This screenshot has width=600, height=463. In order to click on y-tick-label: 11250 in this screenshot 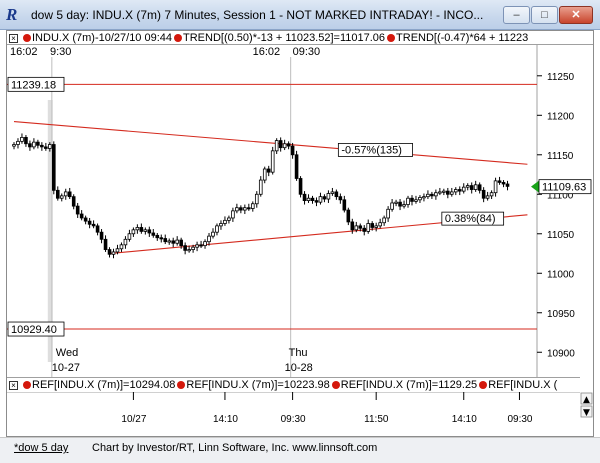, I will do `click(561, 77)`.